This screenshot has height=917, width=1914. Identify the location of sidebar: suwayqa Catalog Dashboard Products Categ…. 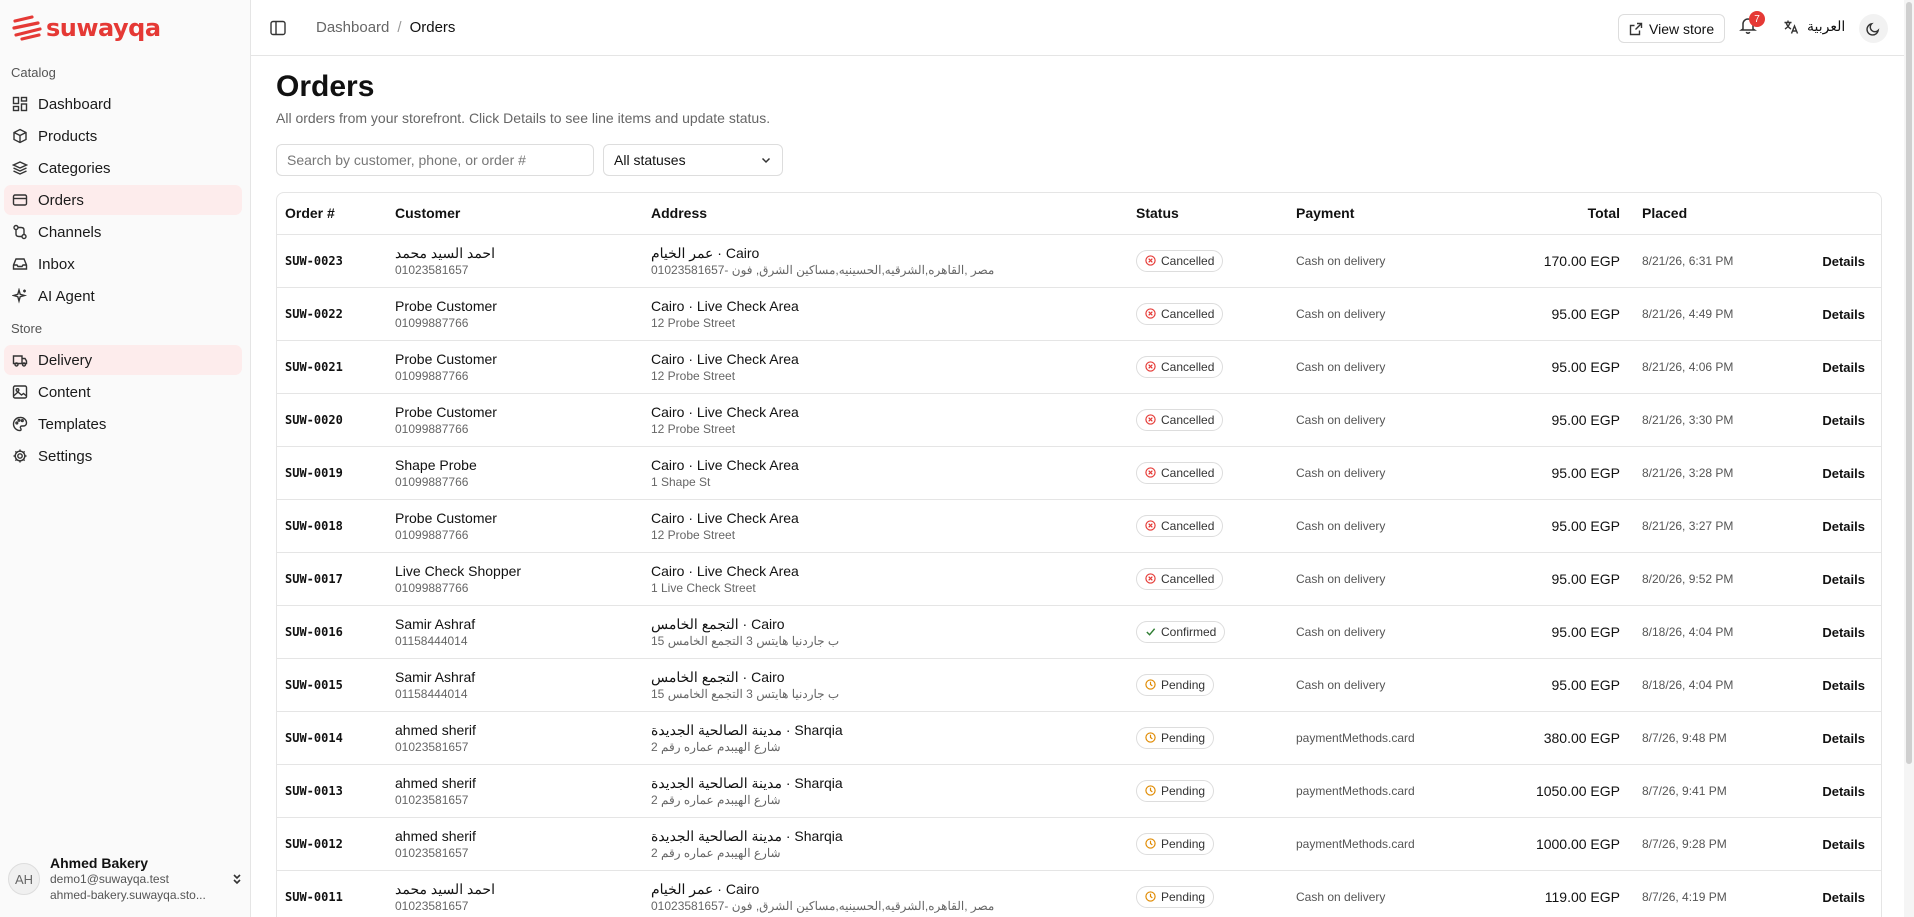
(125, 458).